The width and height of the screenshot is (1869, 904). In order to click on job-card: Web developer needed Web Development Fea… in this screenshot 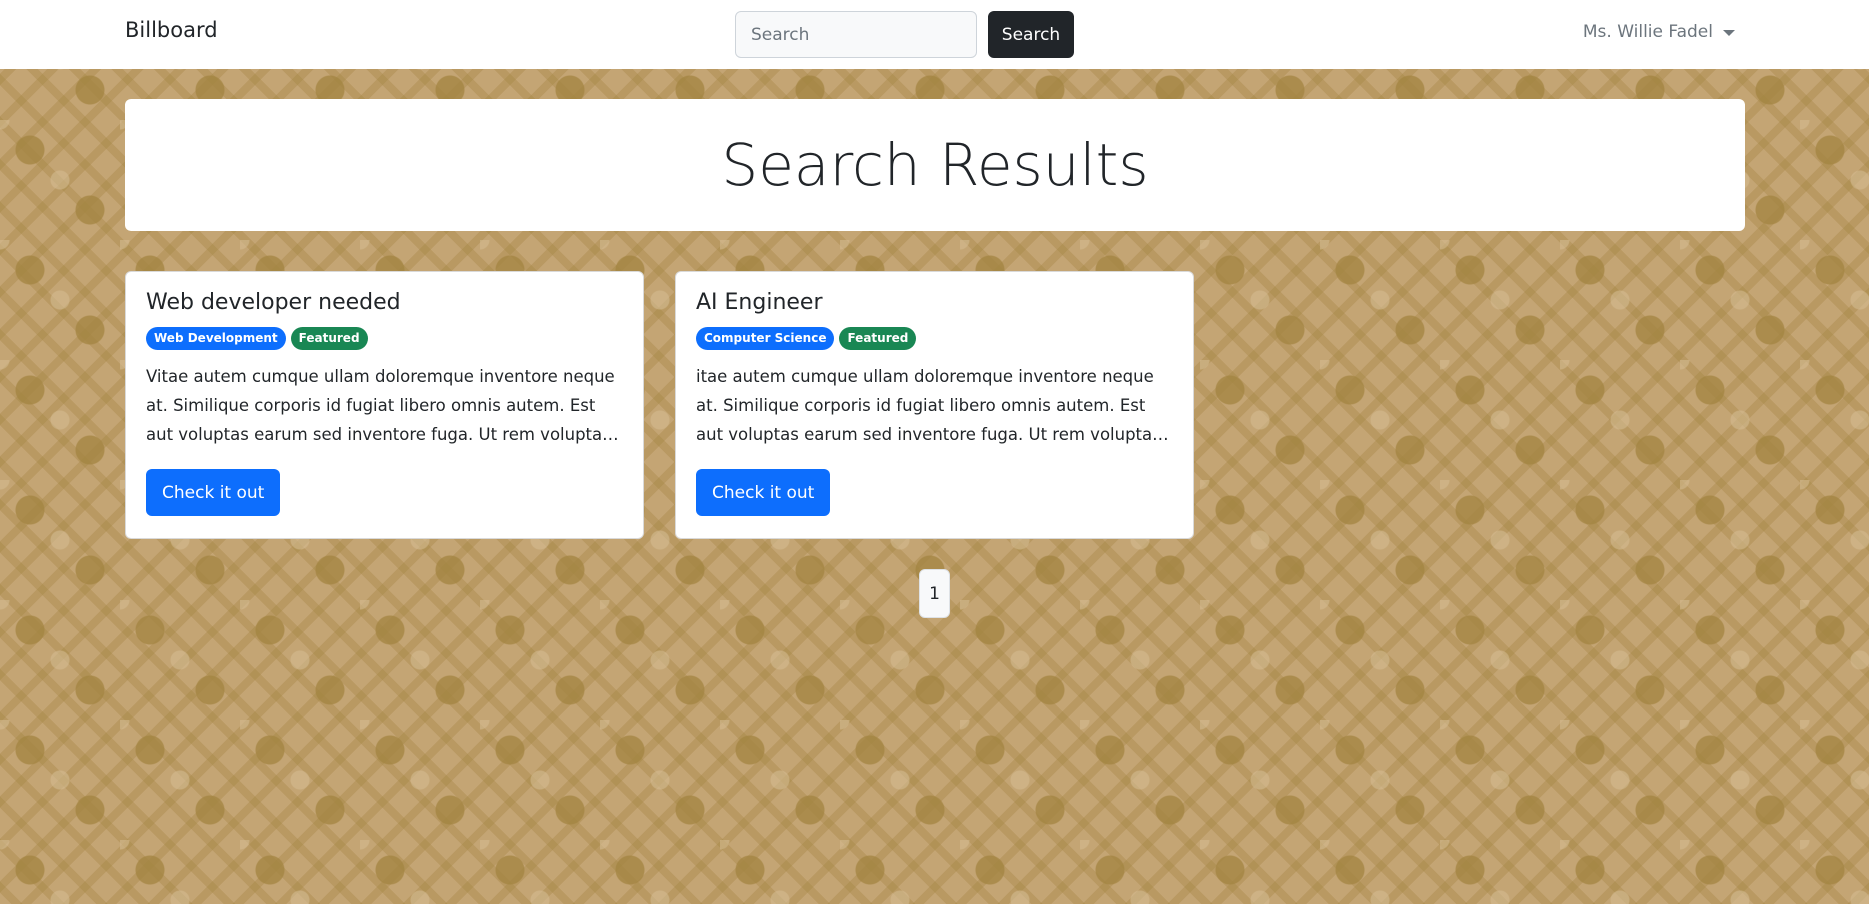, I will do `click(384, 405)`.